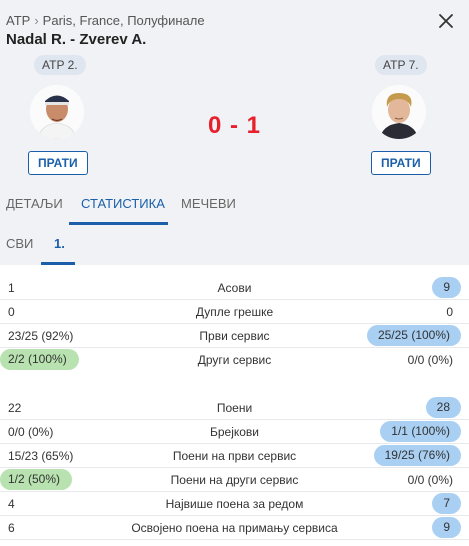 The image size is (469, 546). I want to click on stat-row: 23/25 (92%) Први сервис 25/25 (100%), so click(234, 336).